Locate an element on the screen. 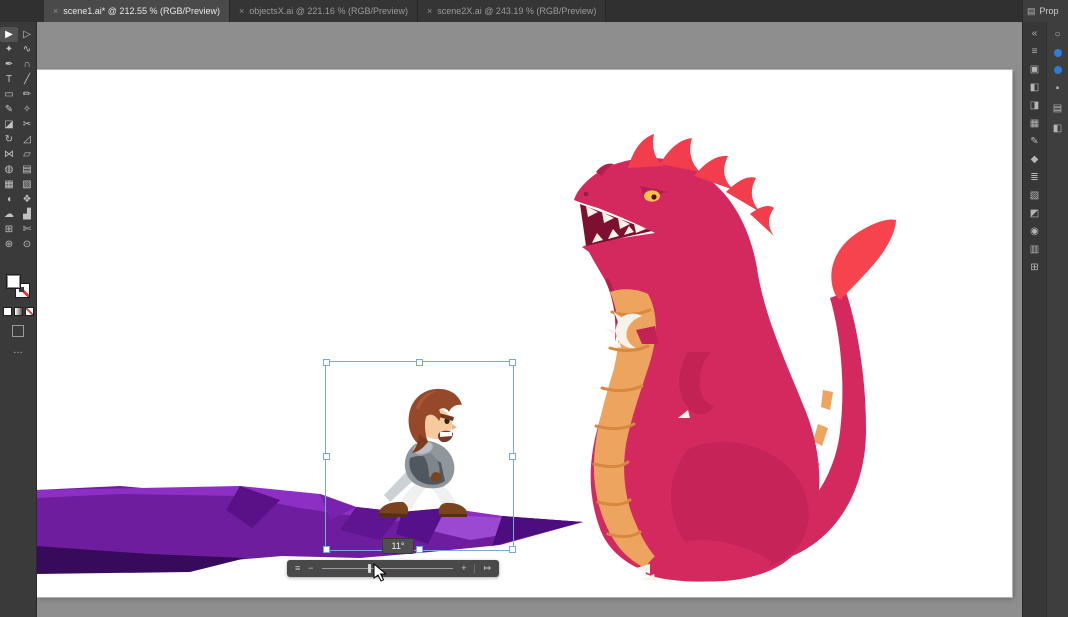  hud-slider is located at coordinates (387, 568).